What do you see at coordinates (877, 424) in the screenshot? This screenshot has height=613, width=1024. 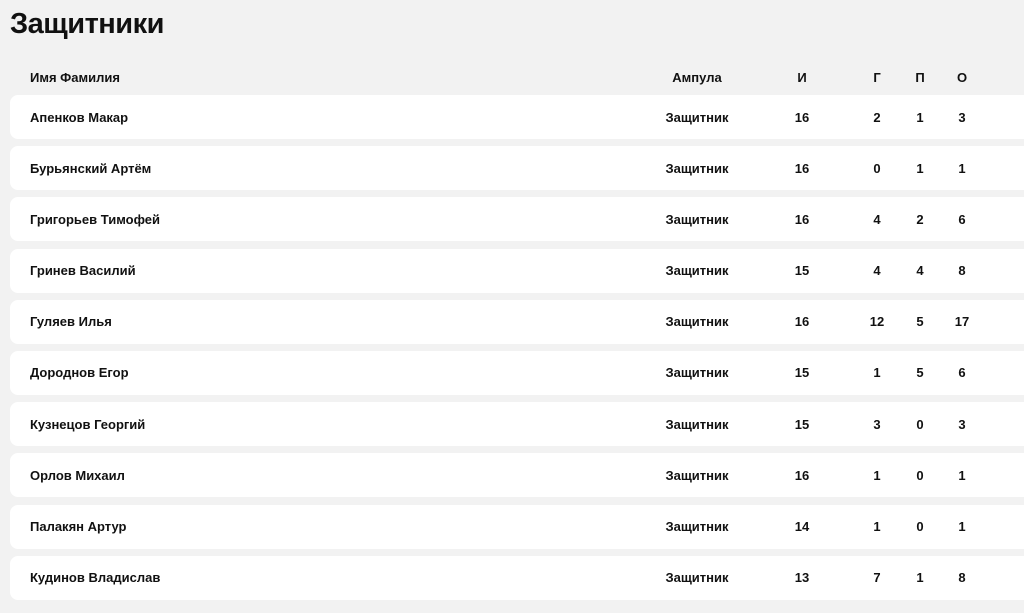 I see `player-goals: 3` at bounding box center [877, 424].